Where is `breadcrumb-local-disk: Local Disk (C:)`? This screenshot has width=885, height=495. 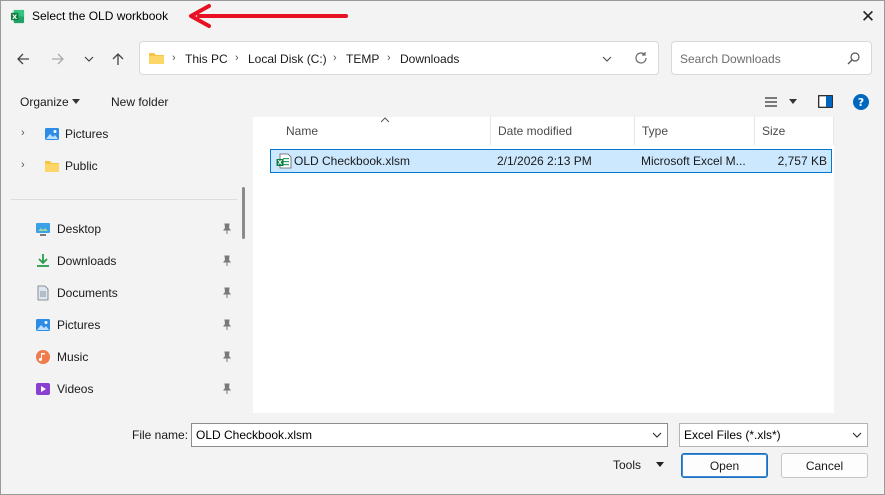
breadcrumb-local-disk: Local Disk (C:) is located at coordinates (287, 59).